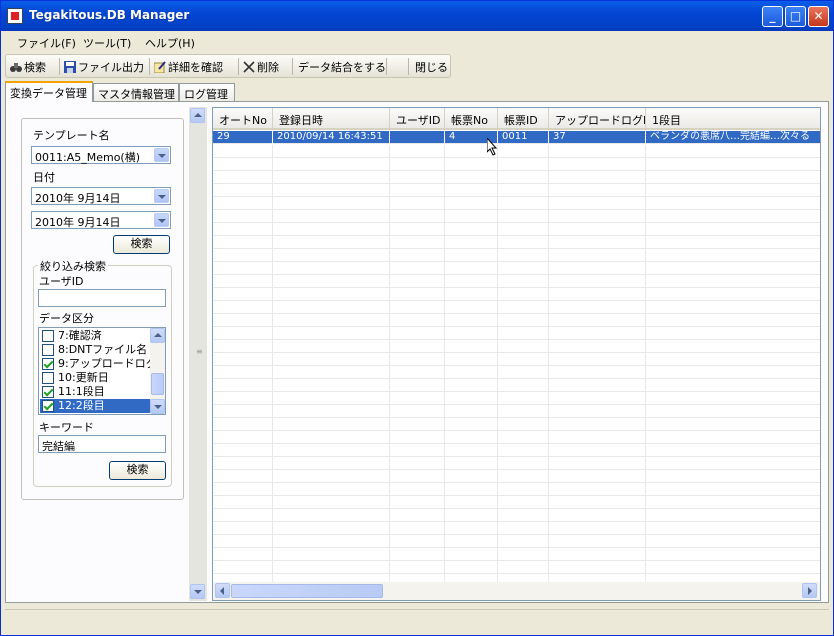  I want to click on toolbar-delete-button: 削除, so click(261, 67).